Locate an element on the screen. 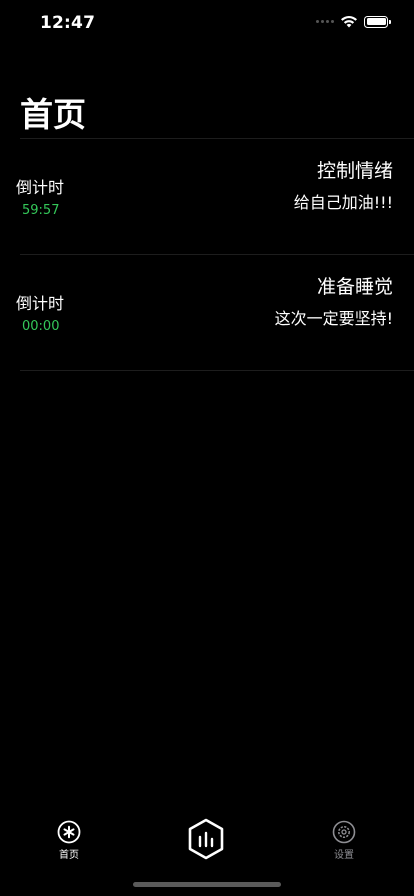 The width and height of the screenshot is (414, 896). tab-settings-label: 设置 is located at coordinates (344, 855).